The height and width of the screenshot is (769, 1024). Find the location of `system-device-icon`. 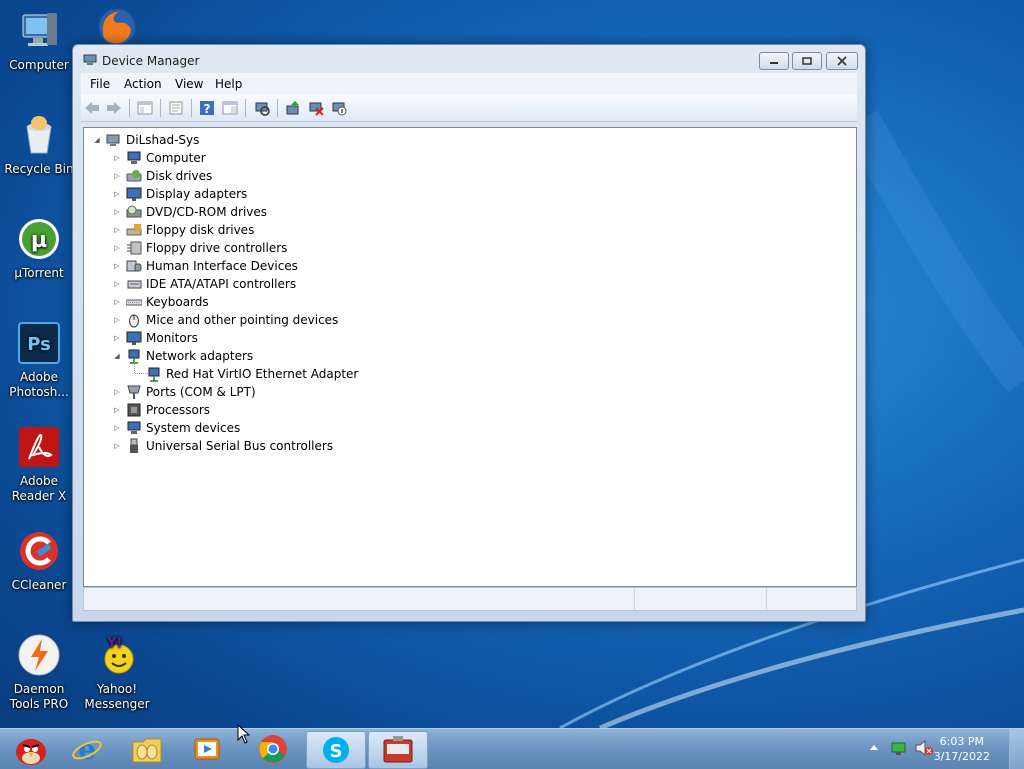

system-device-icon is located at coordinates (134, 428).